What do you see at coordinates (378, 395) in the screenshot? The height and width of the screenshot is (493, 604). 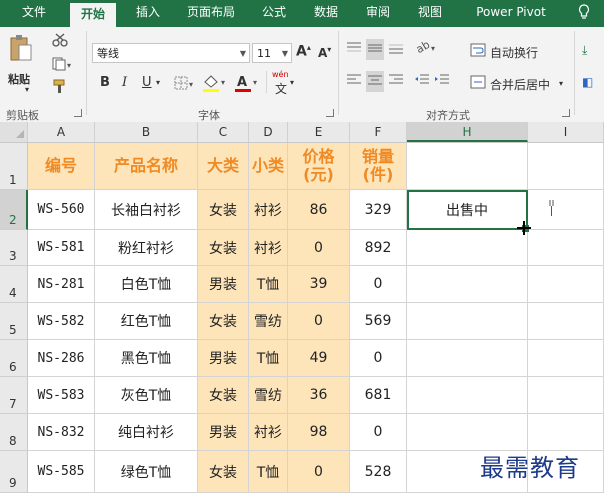 I see `cell-sales: 681` at bounding box center [378, 395].